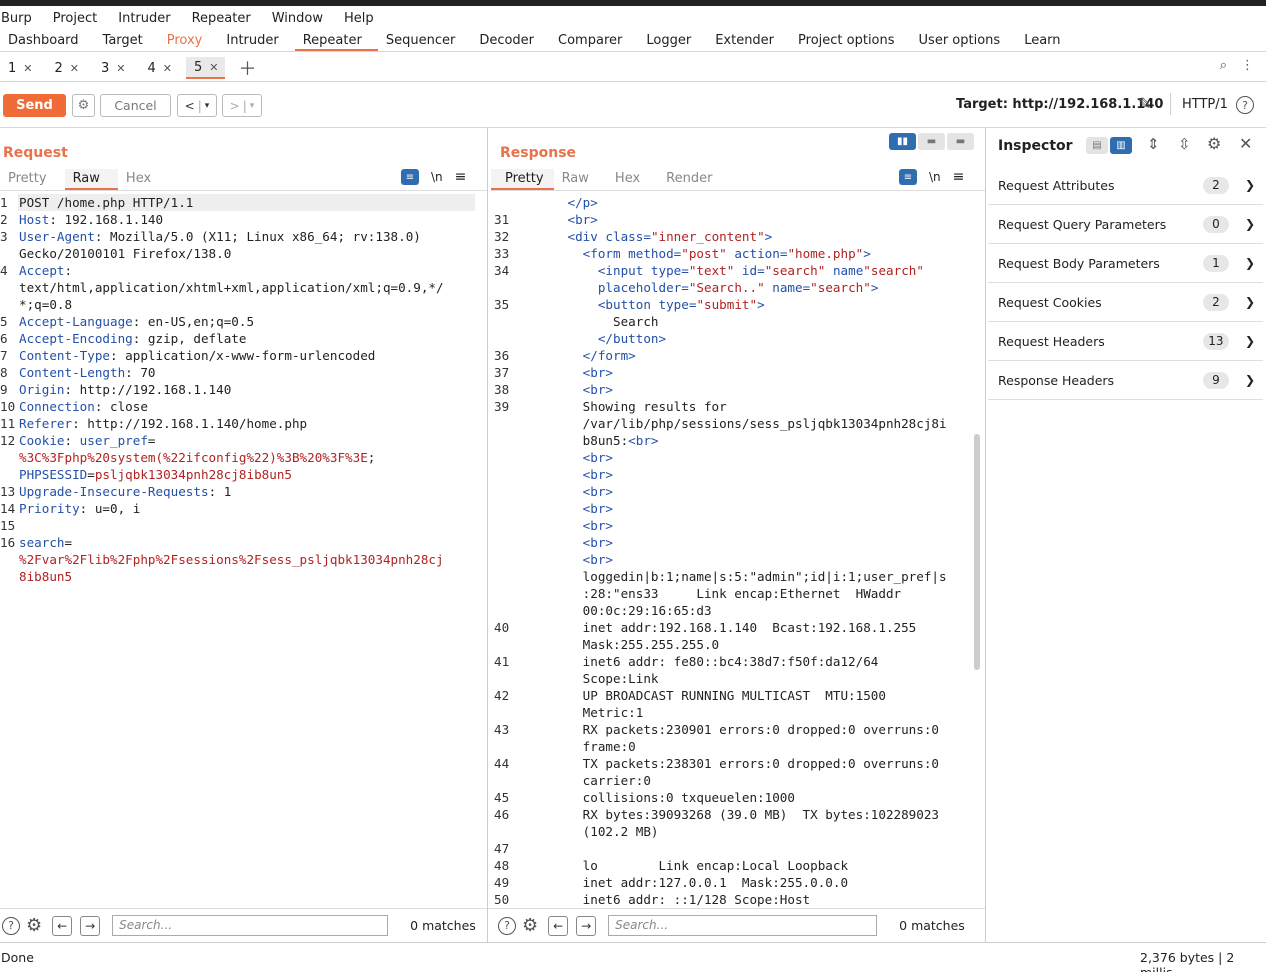 This screenshot has width=1266, height=972. I want to click on line-number: 49, so click(502, 882).